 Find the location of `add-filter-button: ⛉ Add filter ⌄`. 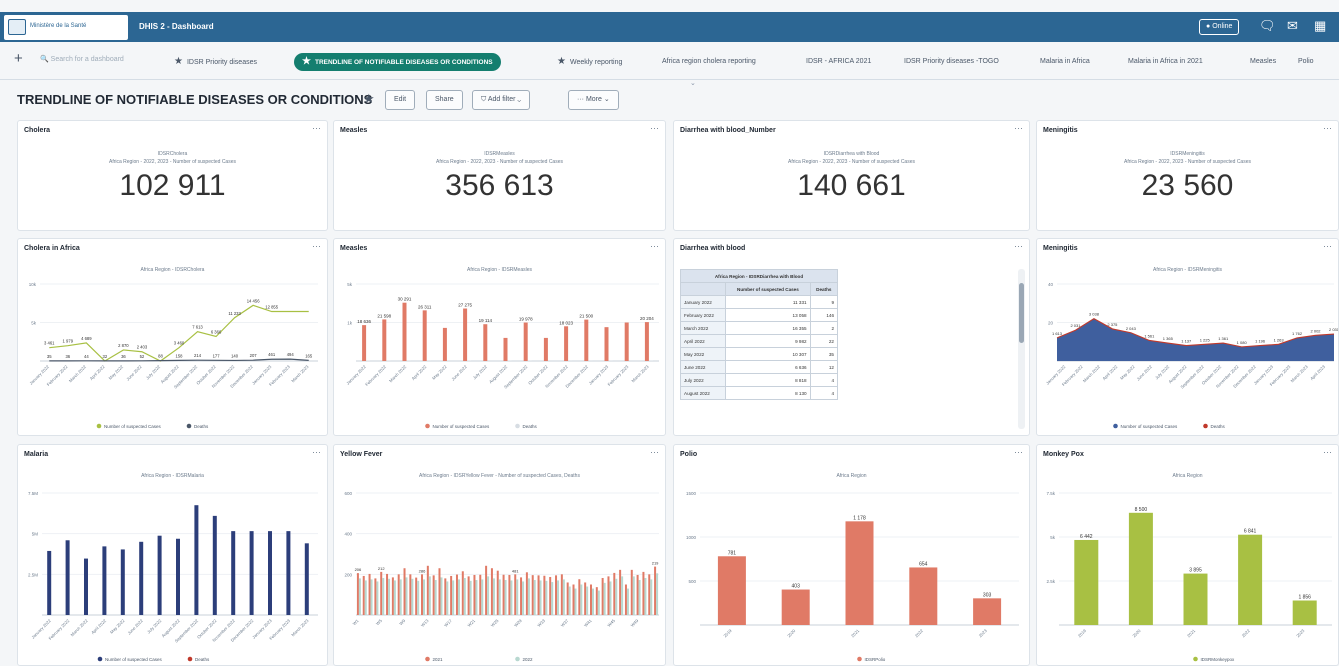

add-filter-button: ⛉ Add filter ⌄ is located at coordinates (501, 100).